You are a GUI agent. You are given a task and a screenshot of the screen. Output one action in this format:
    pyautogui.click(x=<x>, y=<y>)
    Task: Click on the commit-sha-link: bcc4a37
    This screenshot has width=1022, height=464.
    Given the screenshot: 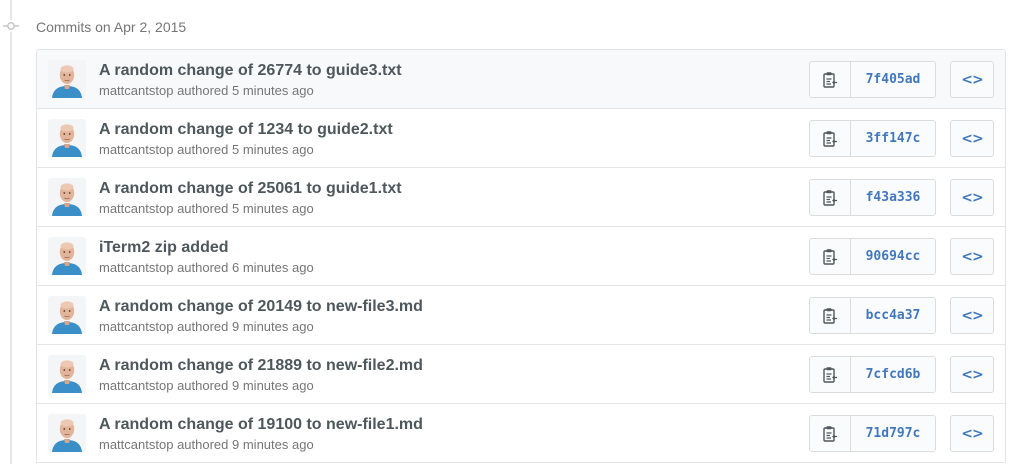 What is the action you would take?
    pyautogui.click(x=893, y=315)
    